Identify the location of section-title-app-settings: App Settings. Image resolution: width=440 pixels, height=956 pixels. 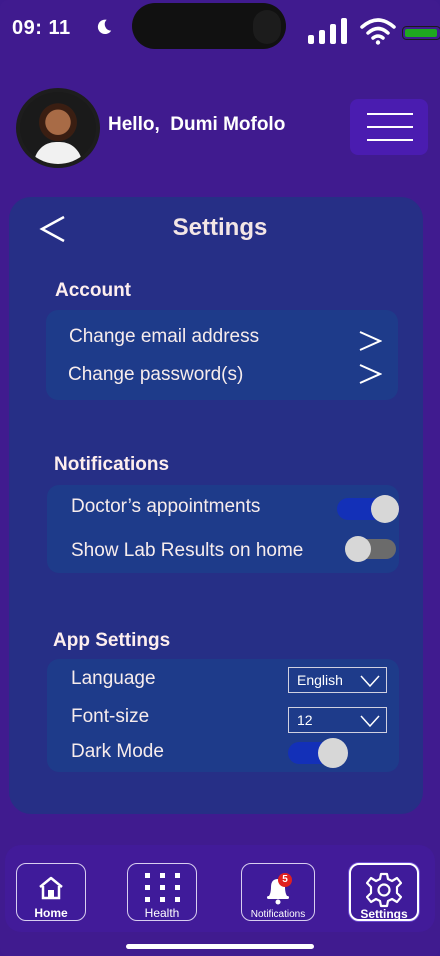
(112, 640).